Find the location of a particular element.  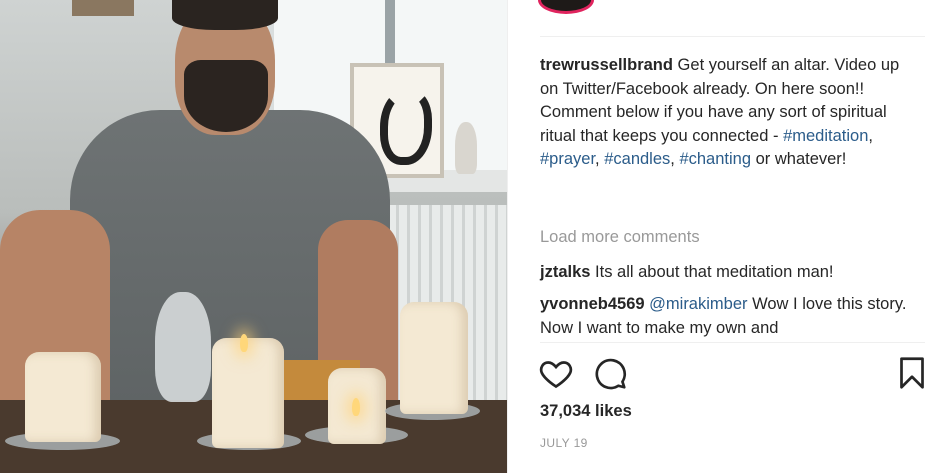

comment-username: yvonneb4569 is located at coordinates (592, 304).